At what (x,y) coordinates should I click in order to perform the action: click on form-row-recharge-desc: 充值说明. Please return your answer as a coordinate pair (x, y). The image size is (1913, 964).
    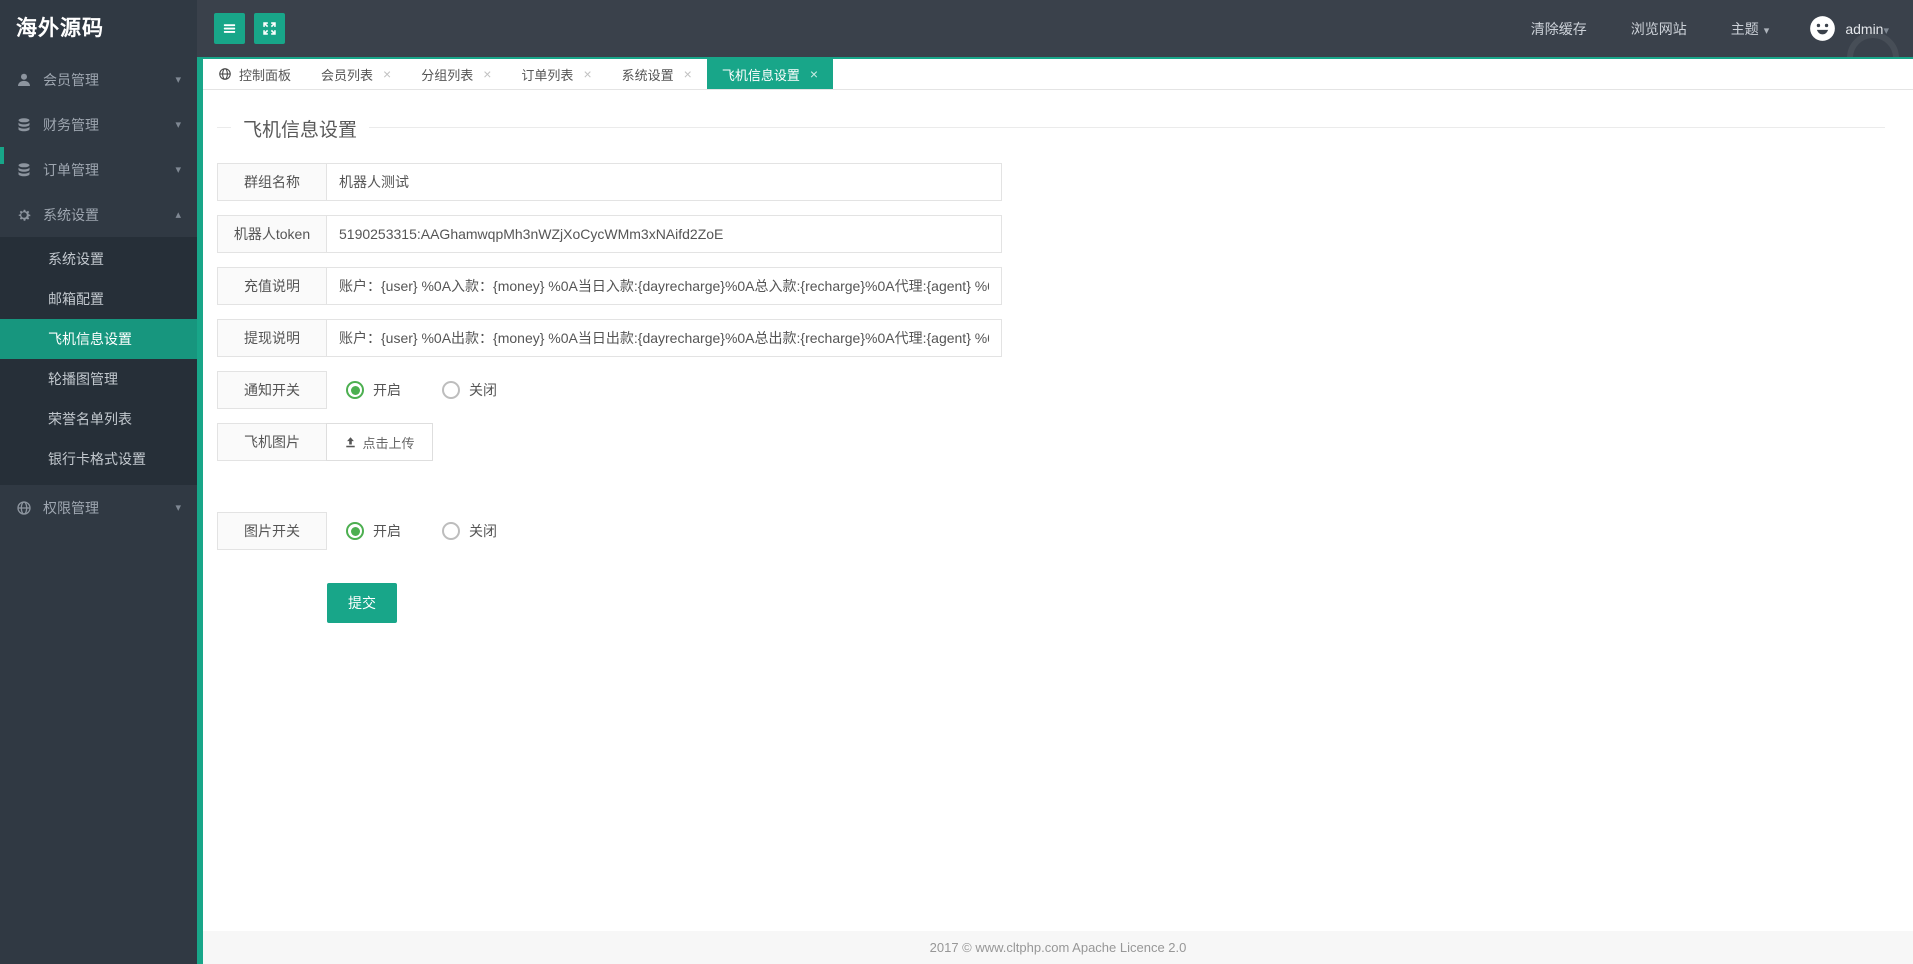
    Looking at the image, I should click on (1055, 286).